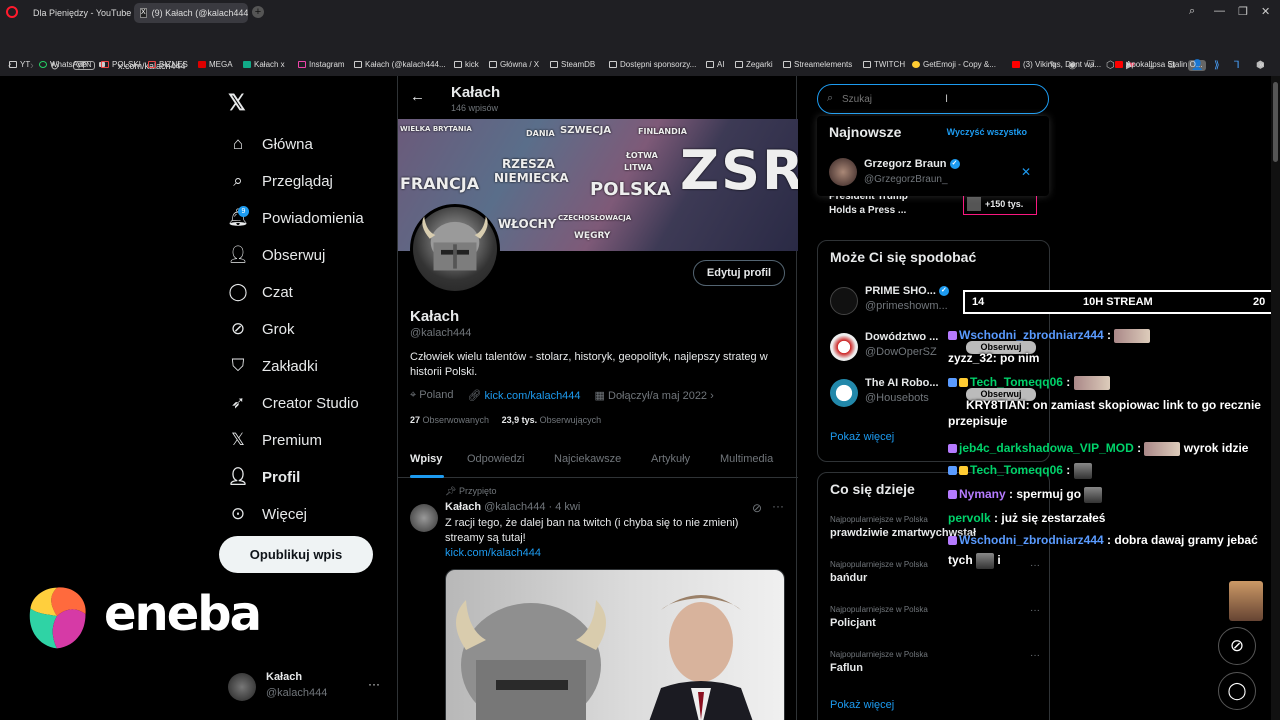 This screenshot has width=1280, height=720. I want to click on profile-avatar, so click(455, 249).